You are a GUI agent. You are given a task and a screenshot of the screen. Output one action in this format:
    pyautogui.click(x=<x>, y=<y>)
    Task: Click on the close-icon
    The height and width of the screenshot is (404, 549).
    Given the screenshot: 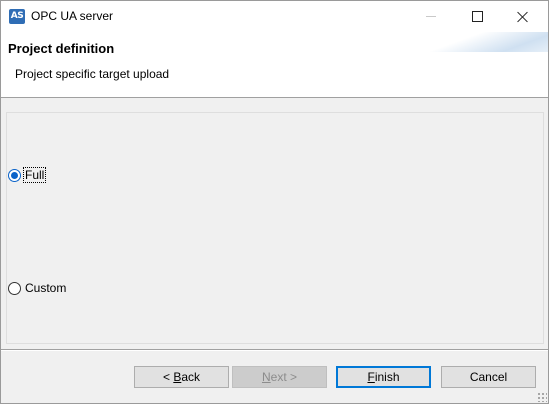 What is the action you would take?
    pyautogui.click(x=523, y=17)
    